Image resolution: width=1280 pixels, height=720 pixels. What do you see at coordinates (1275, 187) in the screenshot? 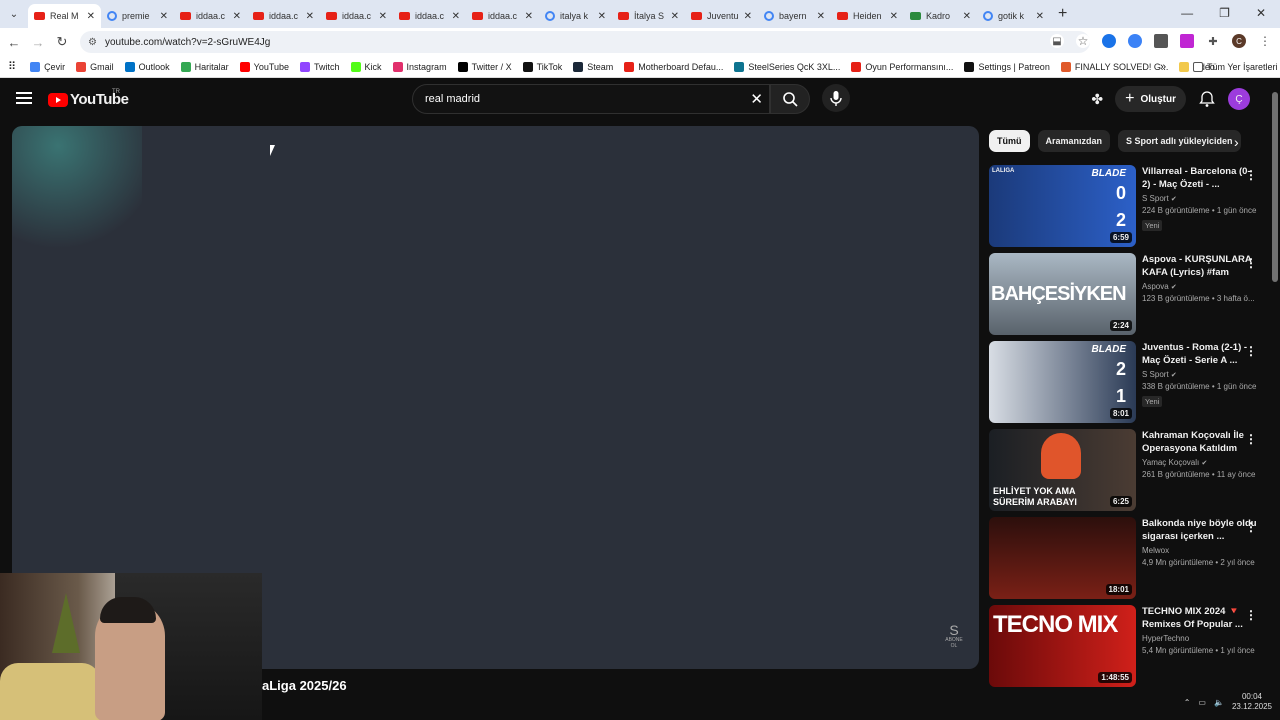
I see `page-scrollbar` at bounding box center [1275, 187].